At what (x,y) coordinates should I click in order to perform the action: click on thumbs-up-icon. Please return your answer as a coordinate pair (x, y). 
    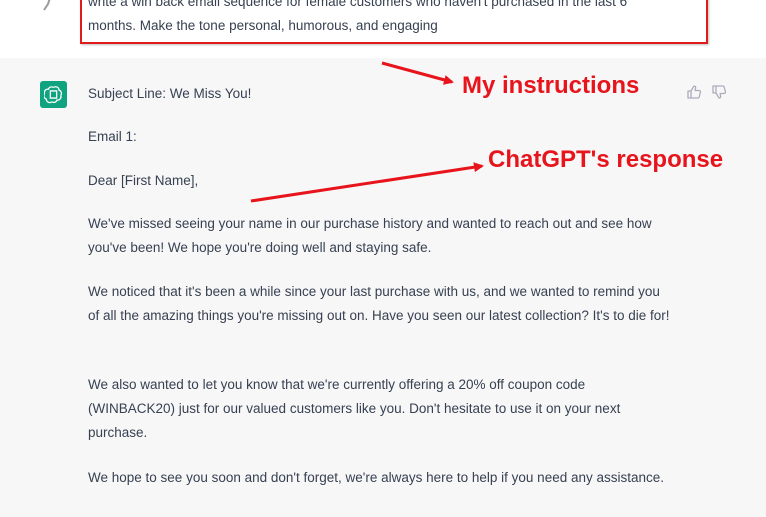
    Looking at the image, I should click on (694, 92).